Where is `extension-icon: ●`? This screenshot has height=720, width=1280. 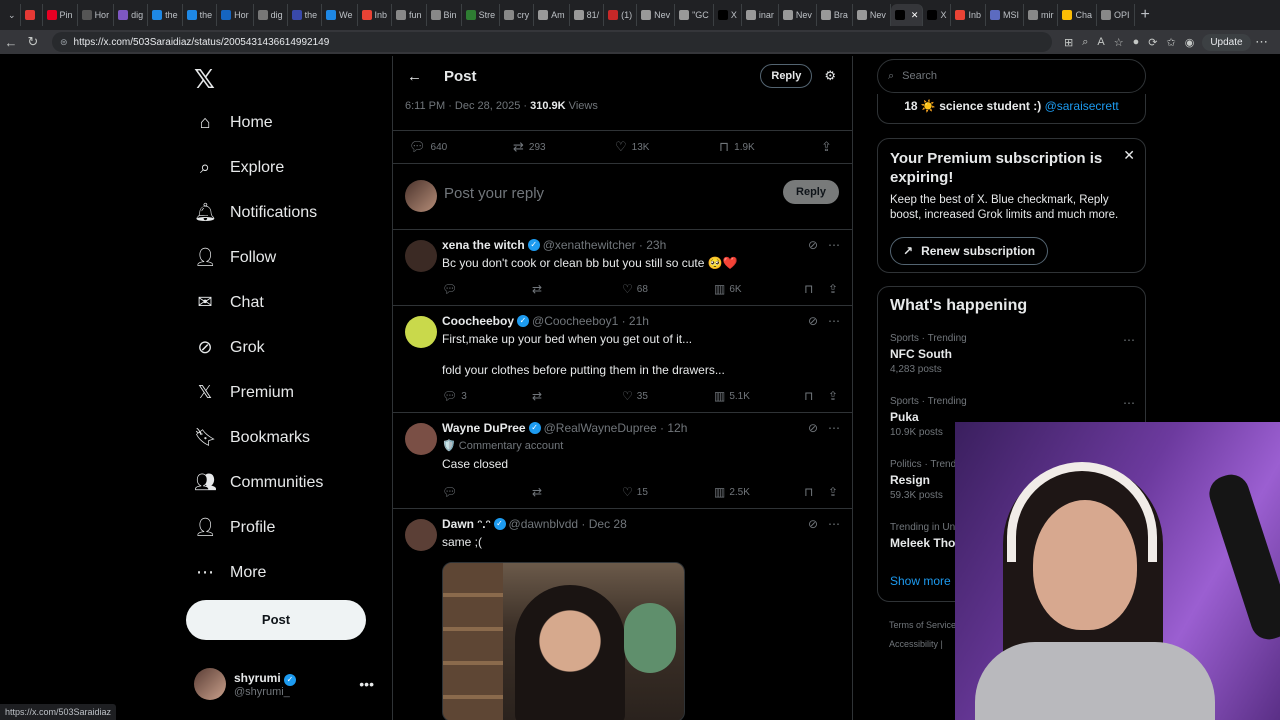 extension-icon: ● is located at coordinates (1136, 42).